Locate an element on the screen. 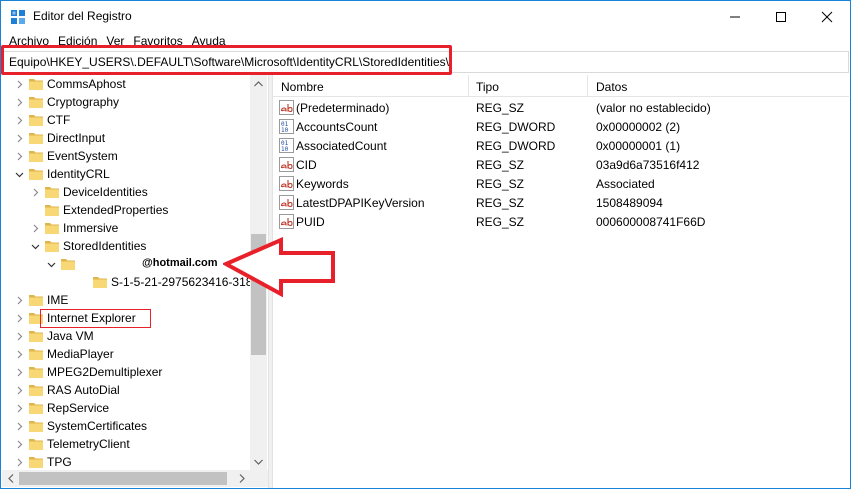  scroll-right-arrow-icon is located at coordinates (241, 478).